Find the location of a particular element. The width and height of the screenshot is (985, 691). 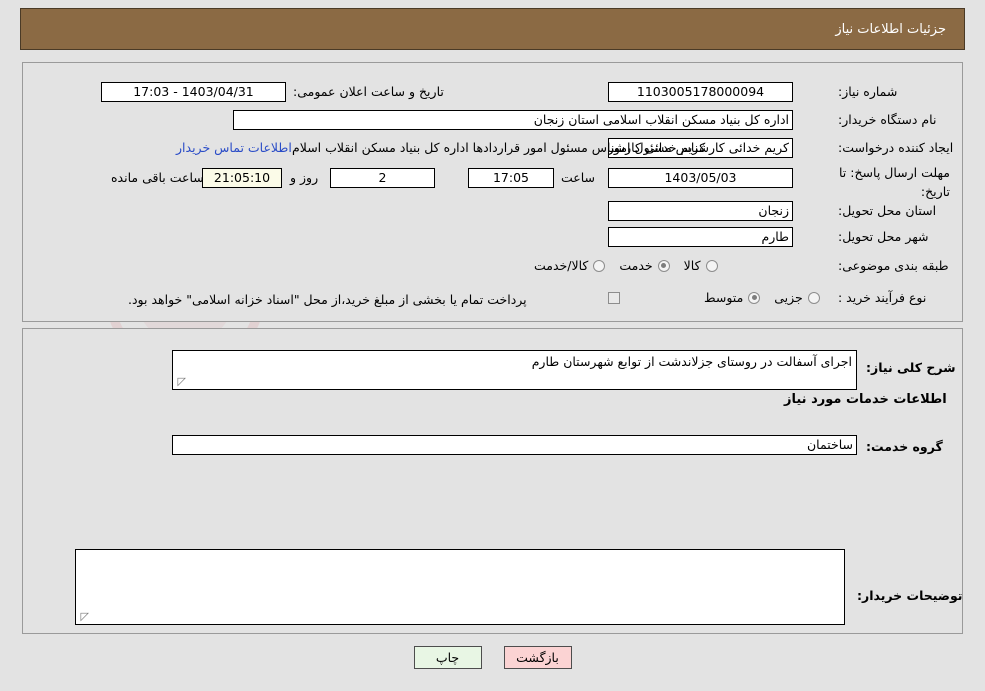

announce-value: 1403/04/31 - 17:03 is located at coordinates (193, 92).